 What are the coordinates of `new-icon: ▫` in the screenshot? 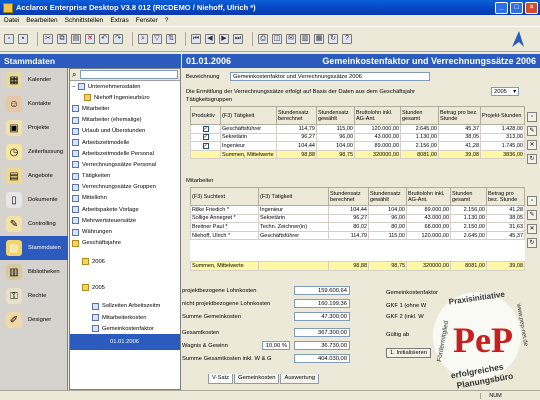 It's located at (9, 39).